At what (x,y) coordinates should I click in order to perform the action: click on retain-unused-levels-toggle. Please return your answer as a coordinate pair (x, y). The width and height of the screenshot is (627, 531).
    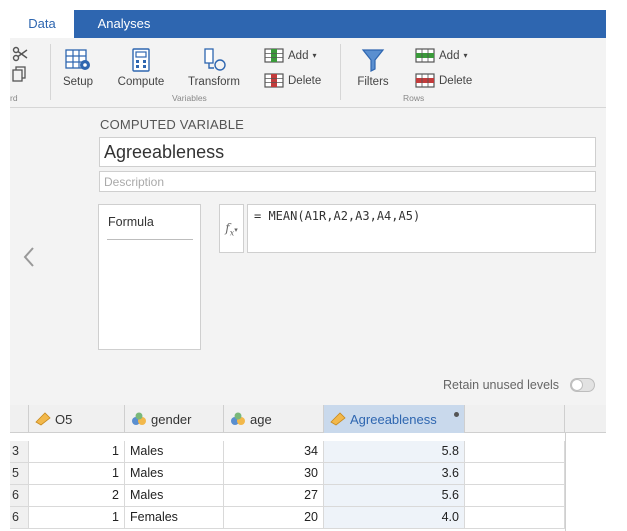
    Looking at the image, I should click on (582, 385).